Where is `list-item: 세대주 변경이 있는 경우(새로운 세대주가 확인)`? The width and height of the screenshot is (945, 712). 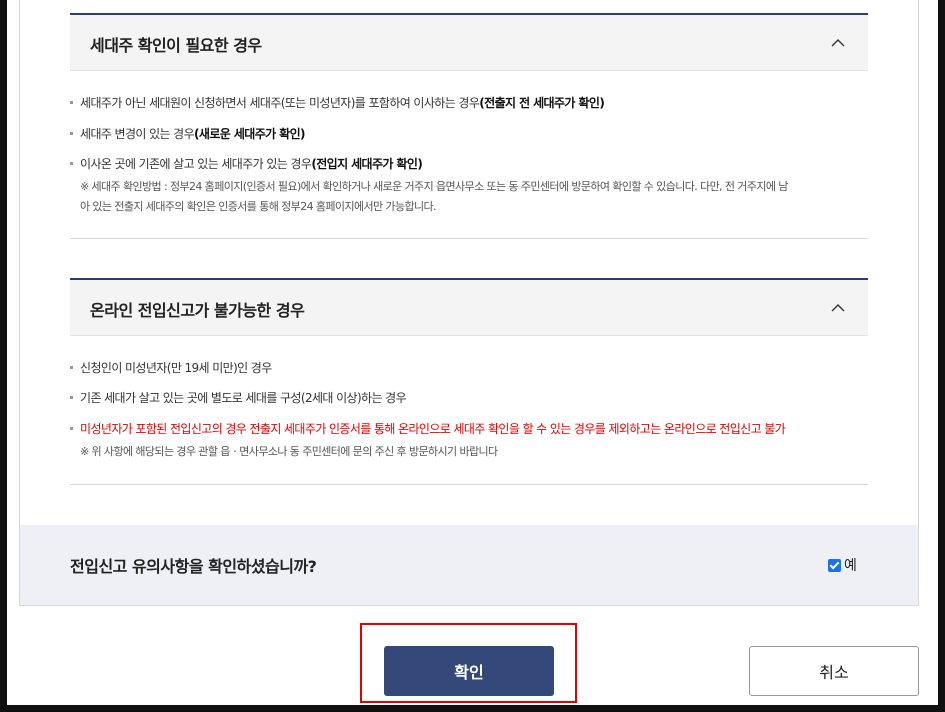 list-item: 세대주 변경이 있는 경우(새로운 세대주가 확인) is located at coordinates (188, 133).